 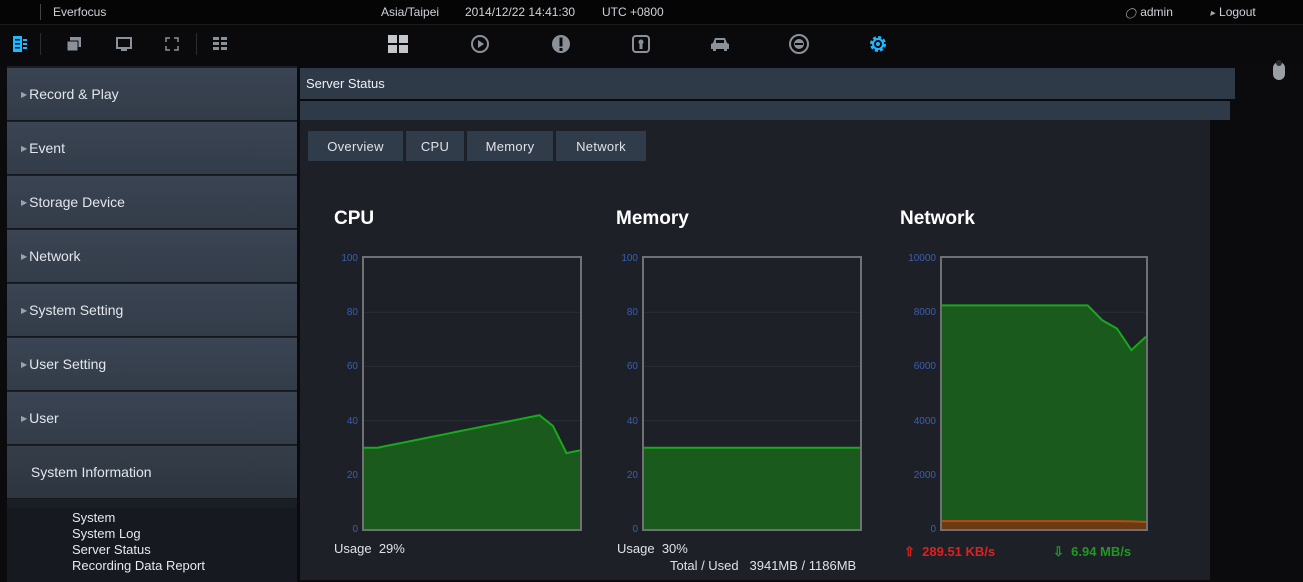 I want to click on submenu-item-system: System, so click(x=93, y=518).